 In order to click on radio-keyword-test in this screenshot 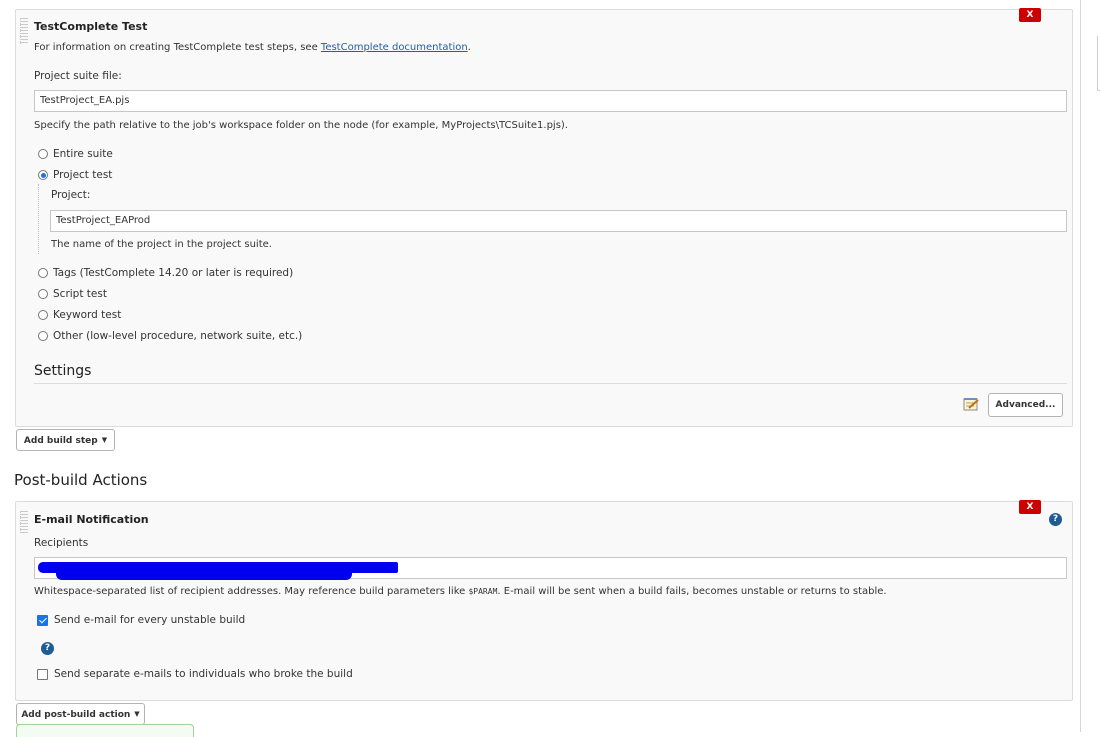, I will do `click(43, 315)`.